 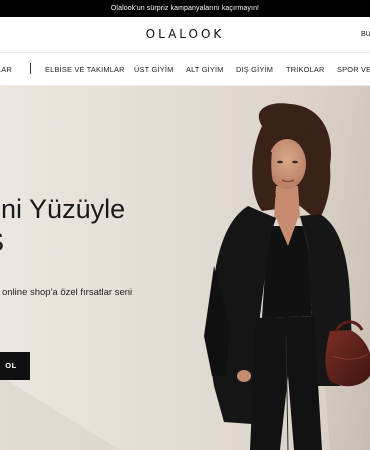 What do you see at coordinates (67, 292) in the screenshot?
I see `hero-subtitle: online shop'a özel fırsatlar seni` at bounding box center [67, 292].